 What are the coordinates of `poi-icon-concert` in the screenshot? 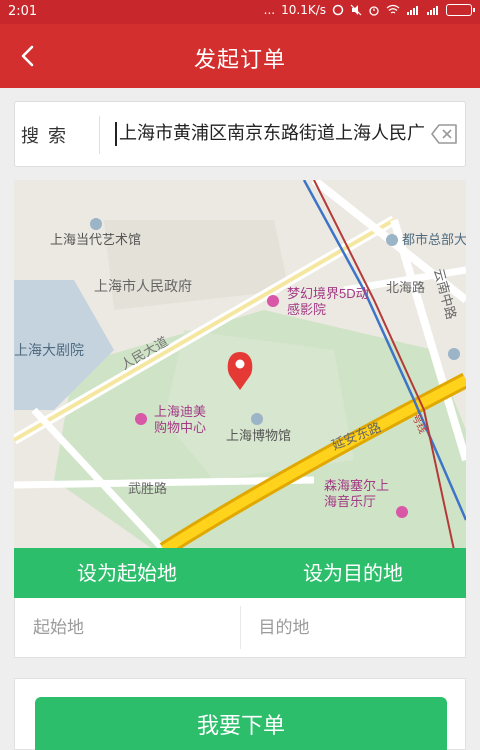 It's located at (402, 512).